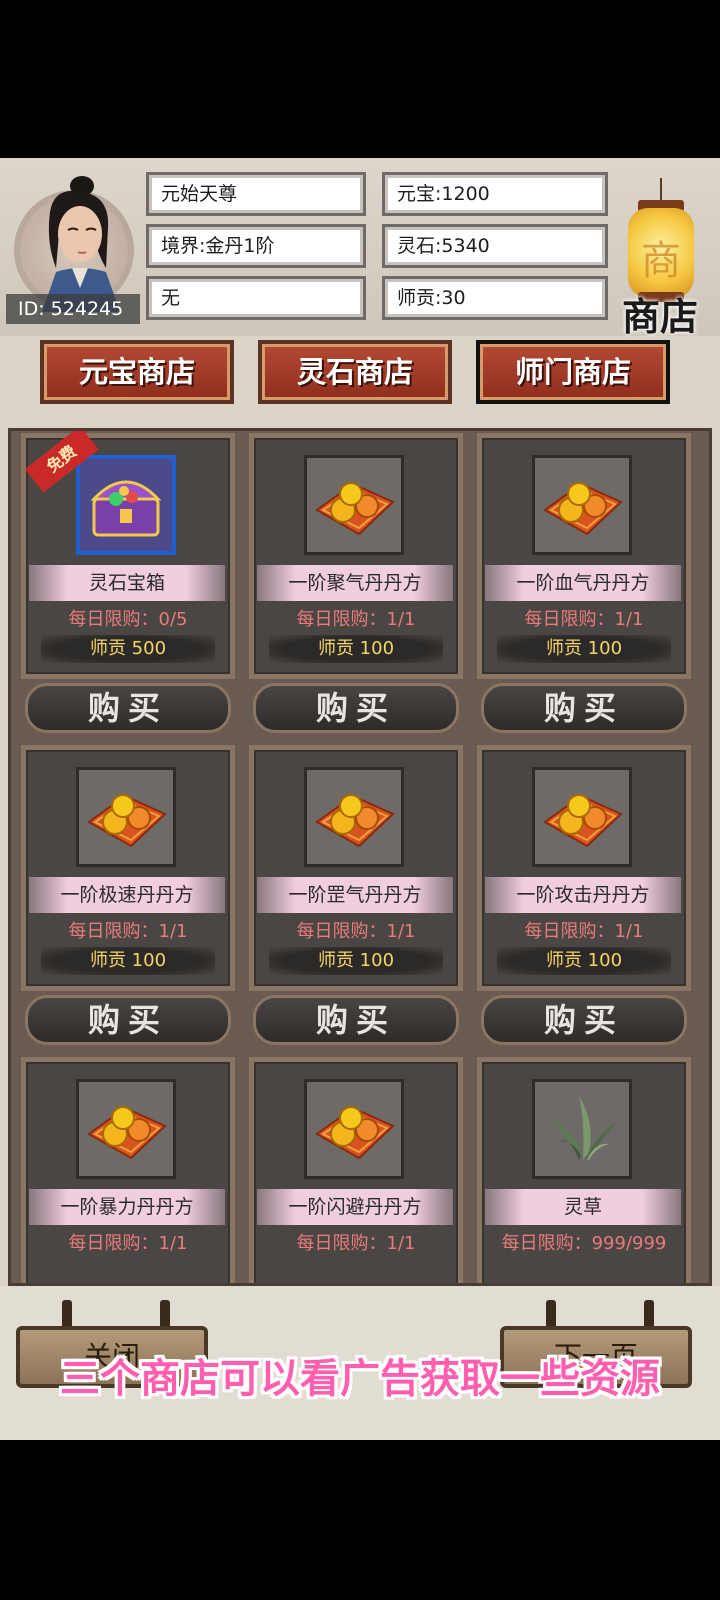 The height and width of the screenshot is (1600, 720). I want to click on shop-item-card: 一阶聚气丹丹方 每日限购：1/1 师贡 100 购买, so click(356, 583).